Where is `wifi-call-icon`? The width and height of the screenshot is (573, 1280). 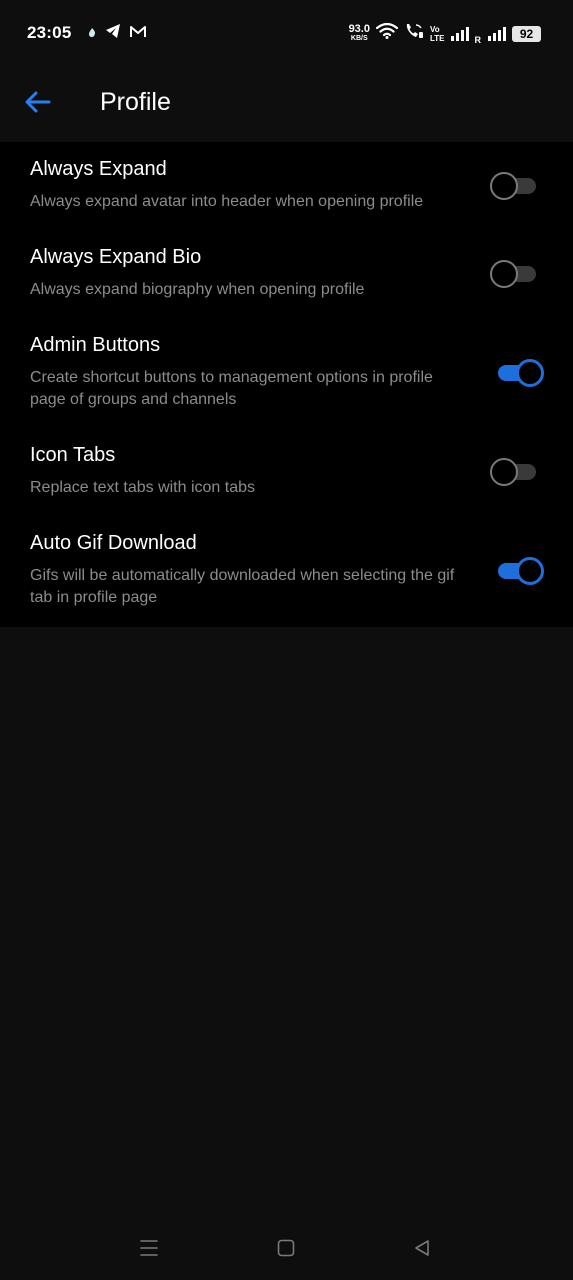
wifi-call-icon is located at coordinates (414, 33).